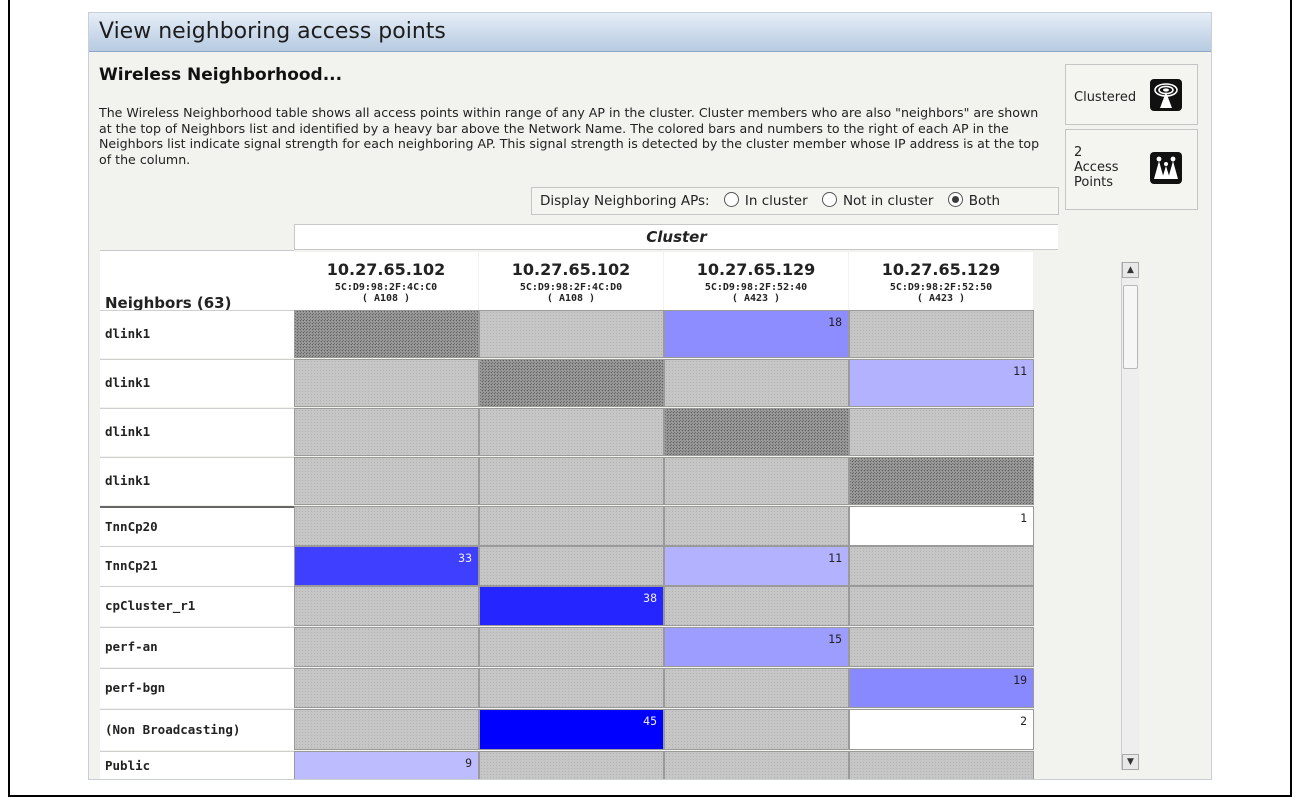 This screenshot has height=798, width=1299. I want to click on signal-cell: 45, so click(571, 729).